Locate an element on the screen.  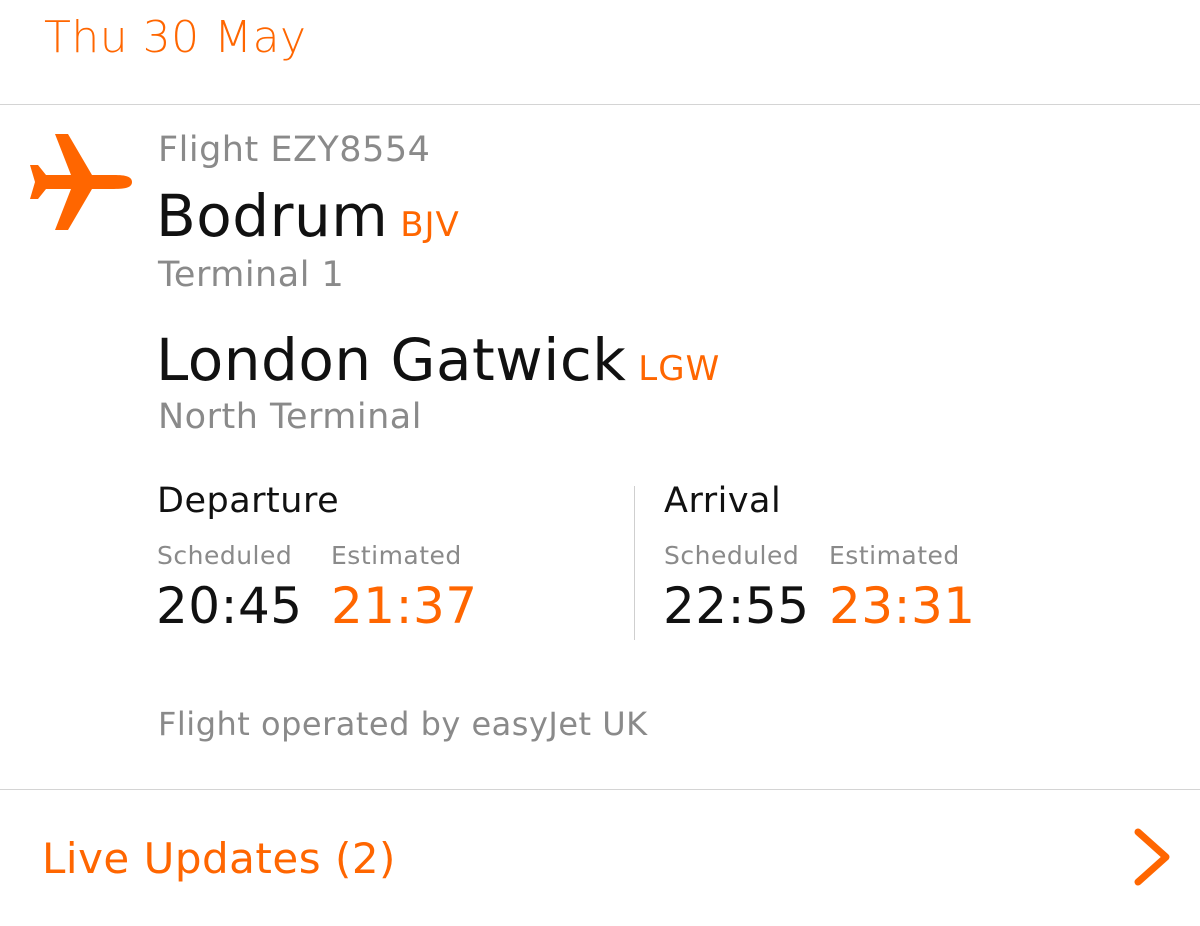
arrival-scheduled-label: Scheduled is located at coordinates (732, 555).